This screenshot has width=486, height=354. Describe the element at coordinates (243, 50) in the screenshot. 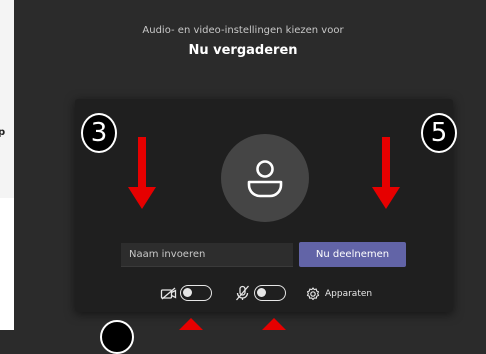

I see `meeting-title: Nu vergaderen` at that location.